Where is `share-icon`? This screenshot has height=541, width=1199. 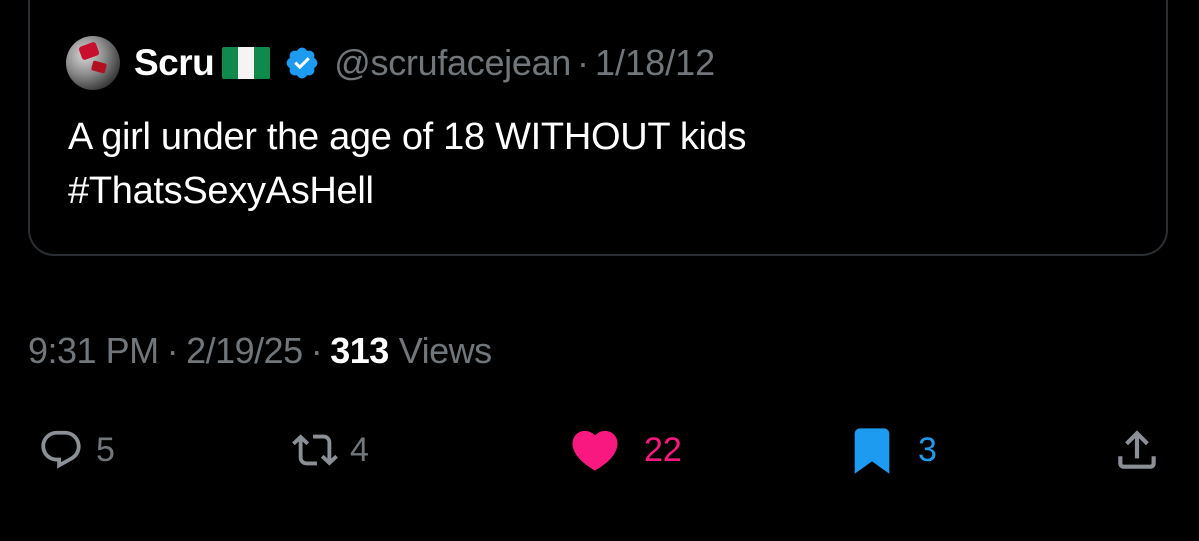 share-icon is located at coordinates (1137, 449).